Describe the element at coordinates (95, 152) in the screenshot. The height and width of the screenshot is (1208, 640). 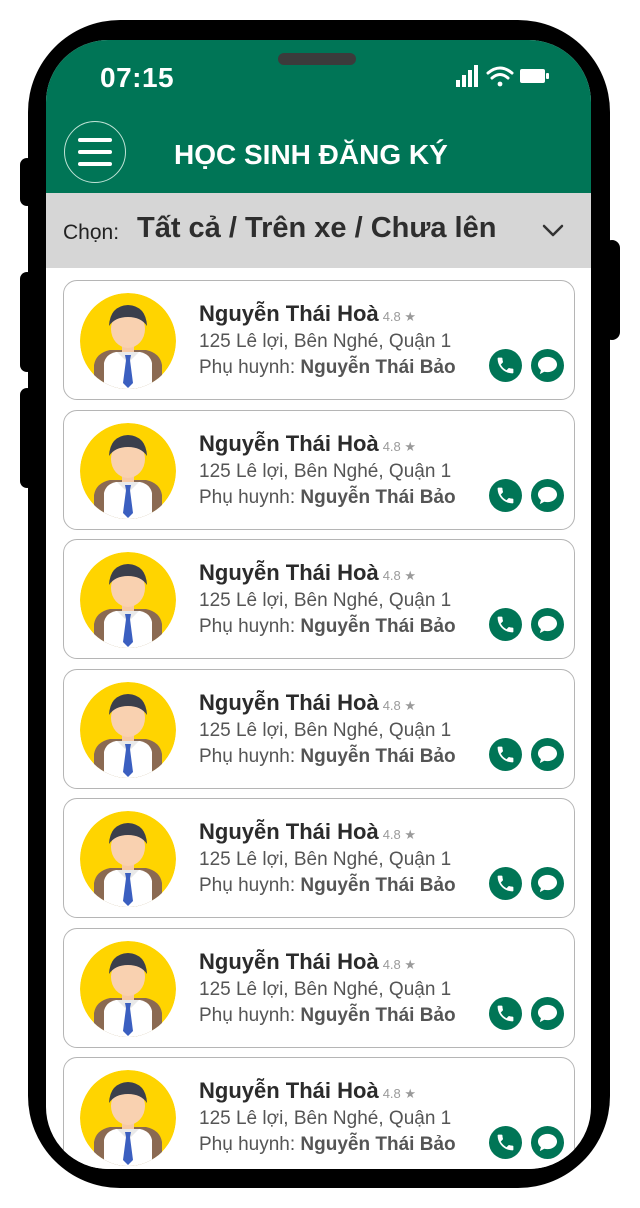
I see `menu-button` at that location.